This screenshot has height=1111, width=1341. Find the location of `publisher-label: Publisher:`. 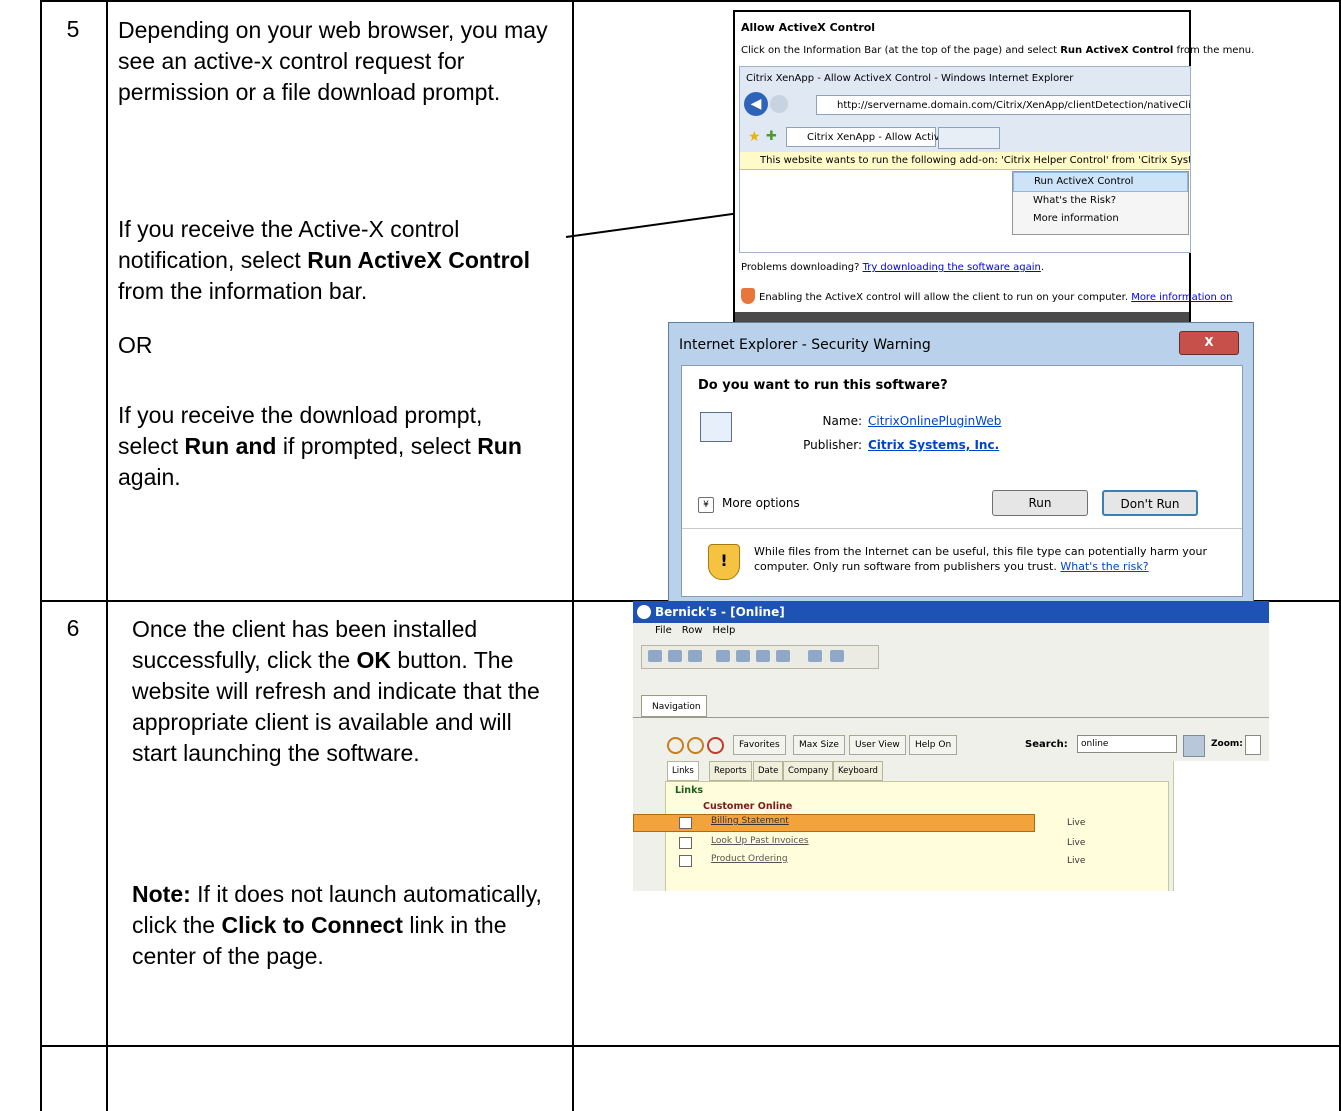

publisher-label: Publisher: is located at coordinates (832, 445).